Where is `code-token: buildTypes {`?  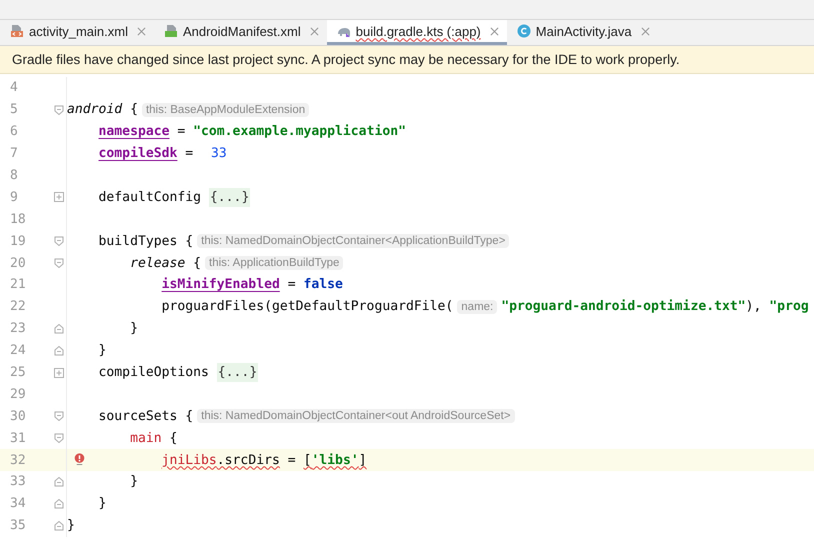 code-token: buildTypes { is located at coordinates (146, 241).